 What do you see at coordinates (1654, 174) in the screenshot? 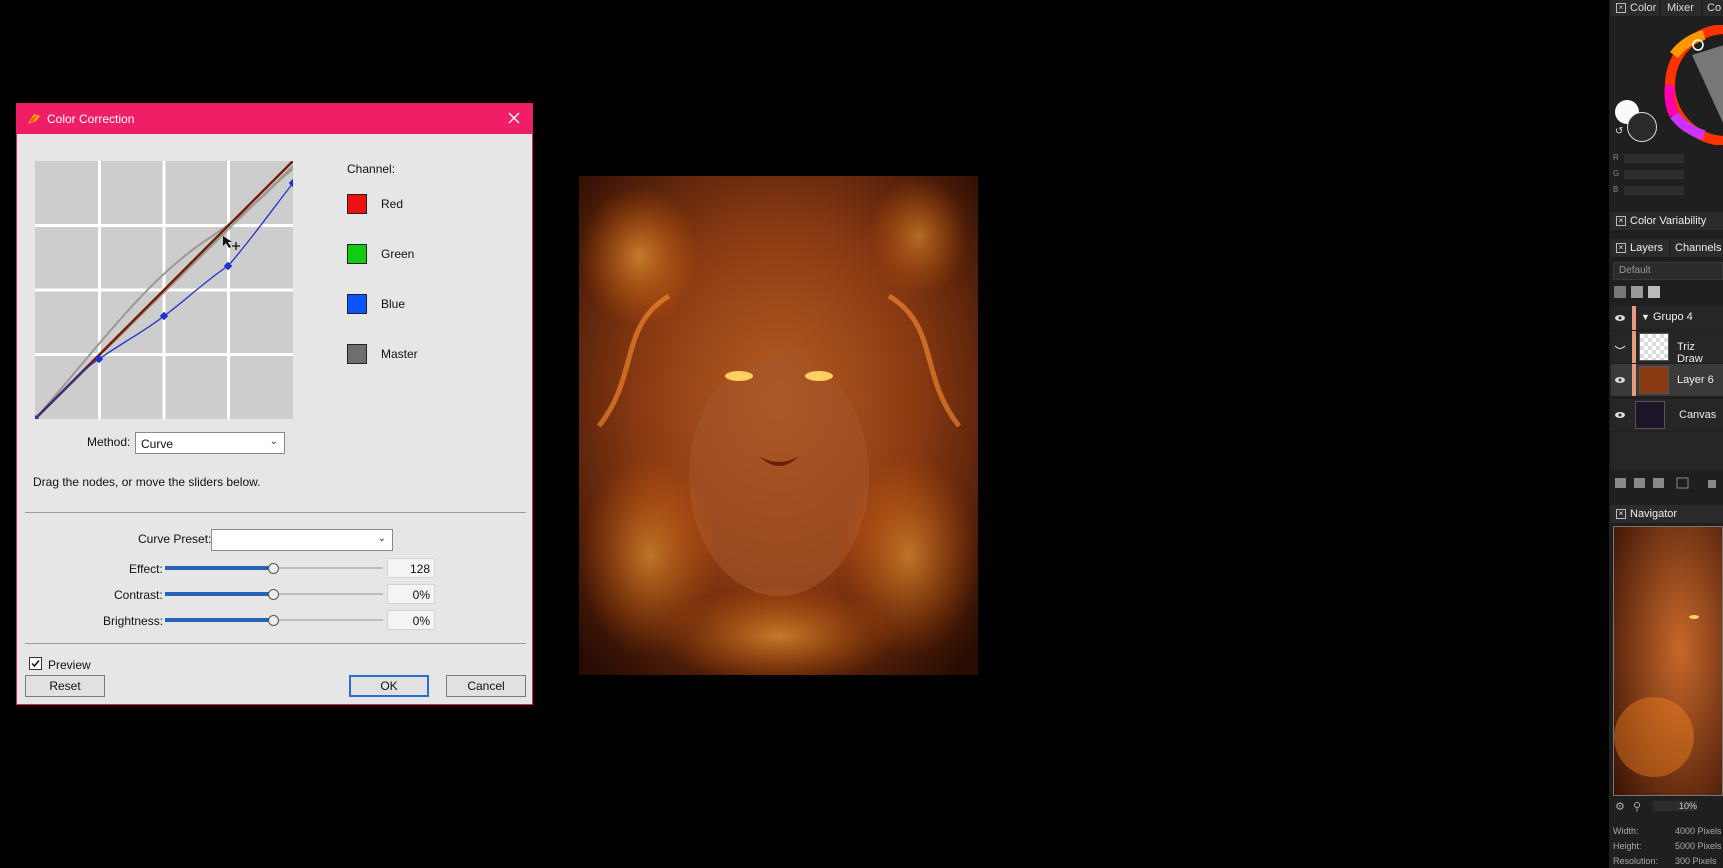
I see `g-slider` at bounding box center [1654, 174].